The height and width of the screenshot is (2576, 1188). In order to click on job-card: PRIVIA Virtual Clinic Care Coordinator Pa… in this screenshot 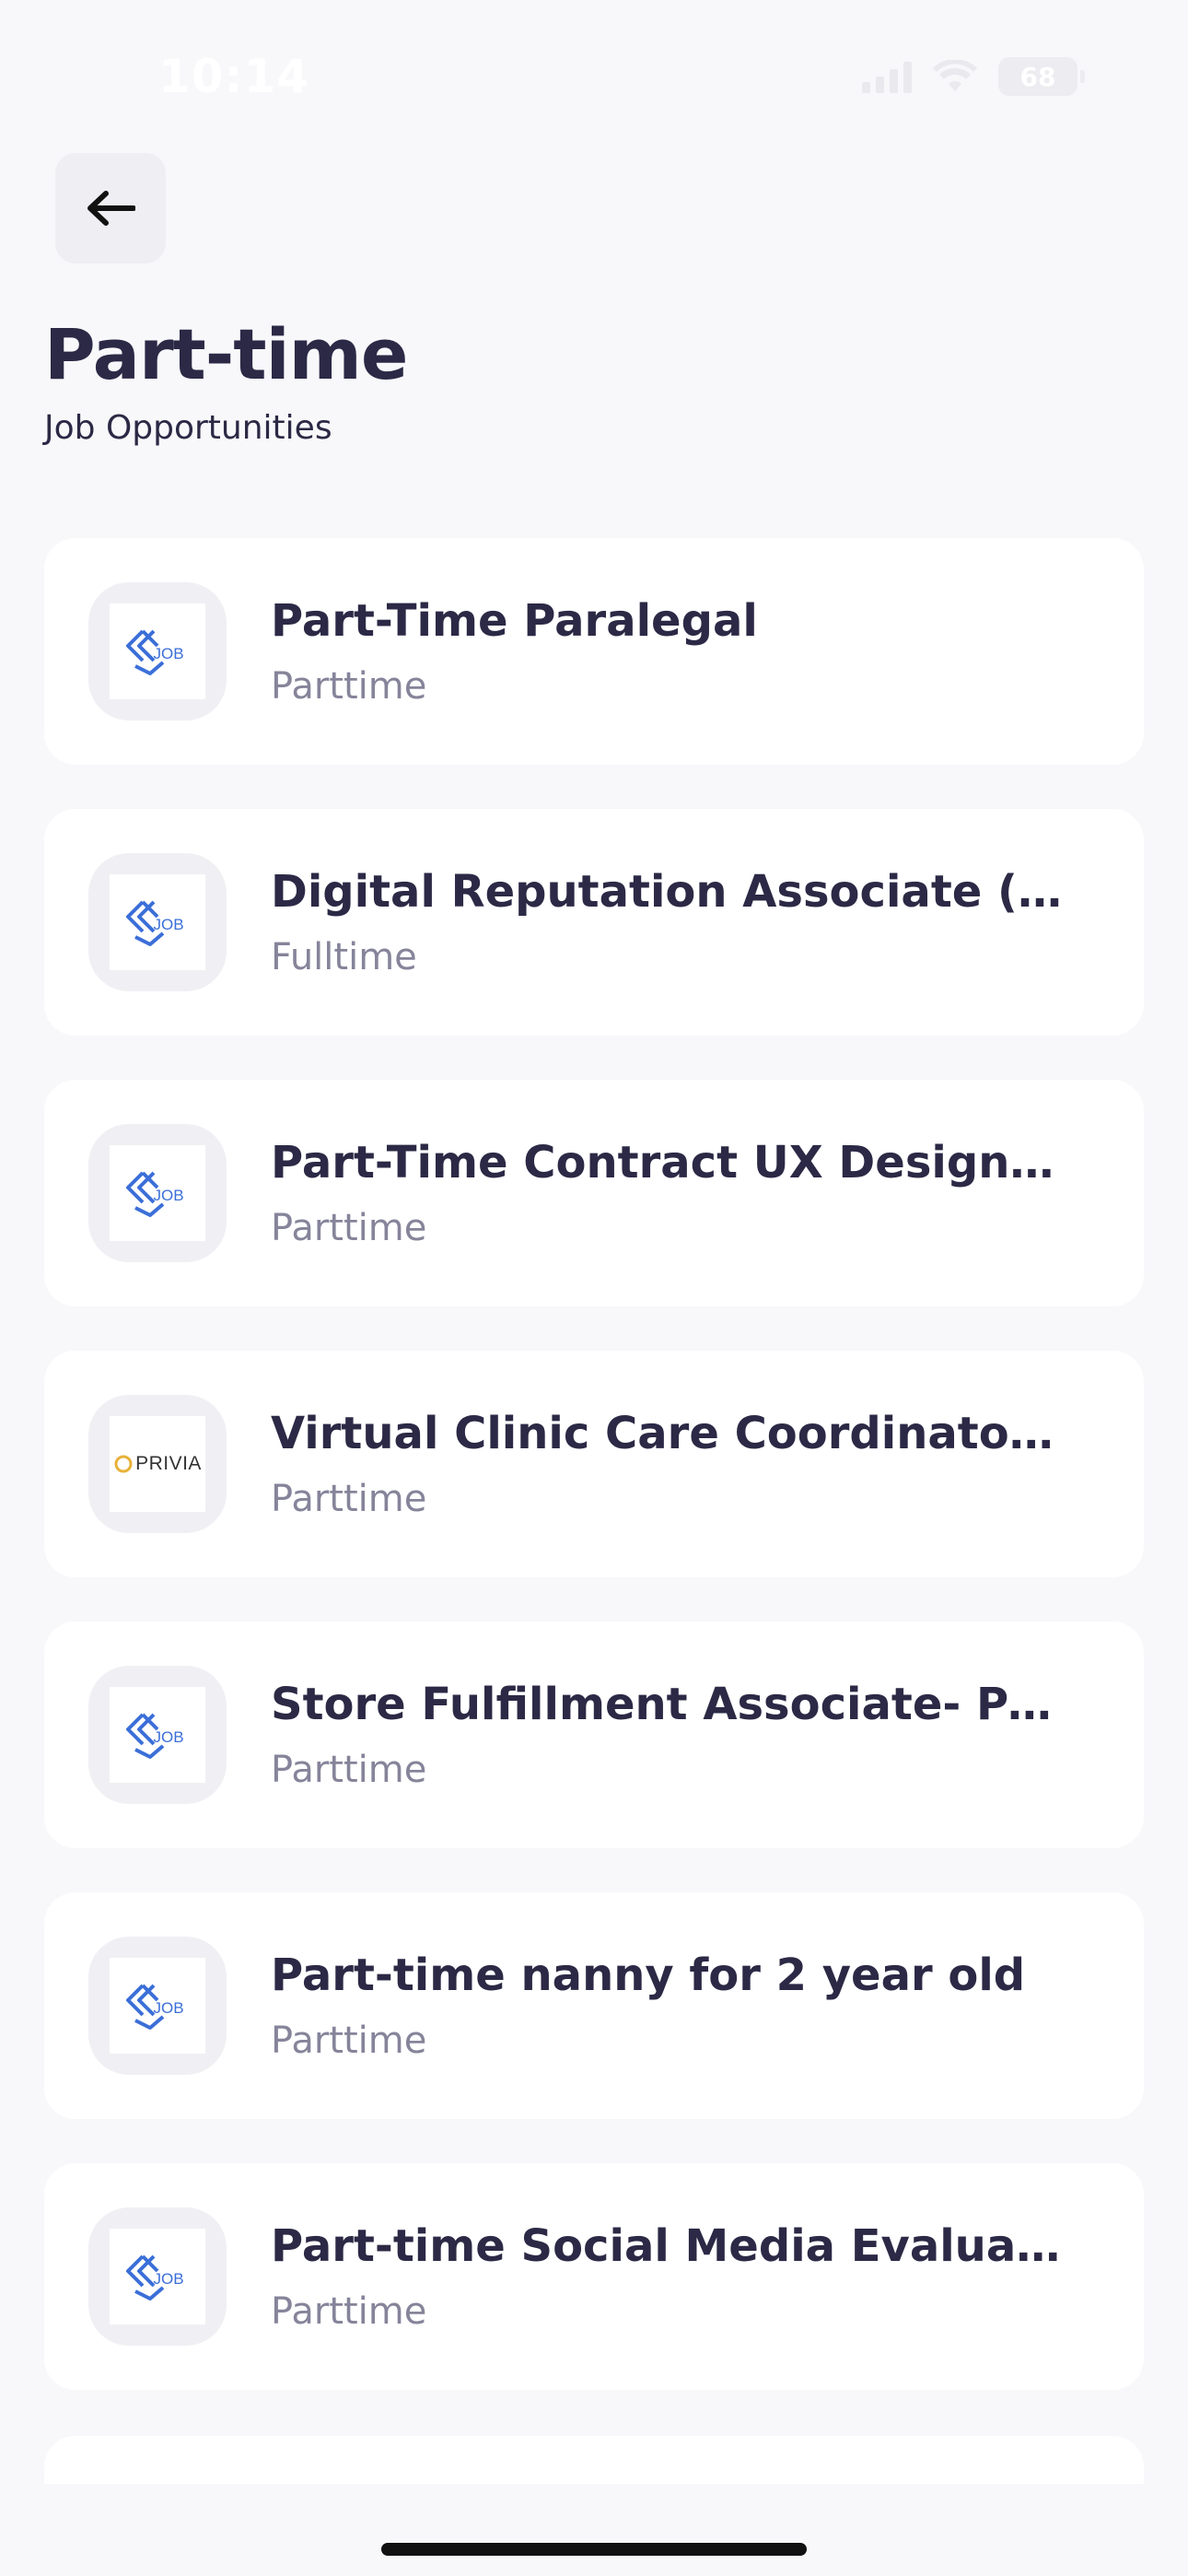, I will do `click(594, 1464)`.